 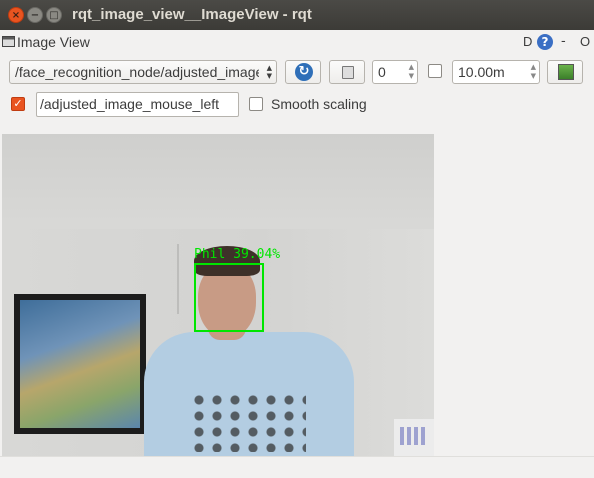 I want to click on rotation-value: 0, so click(x=382, y=72).